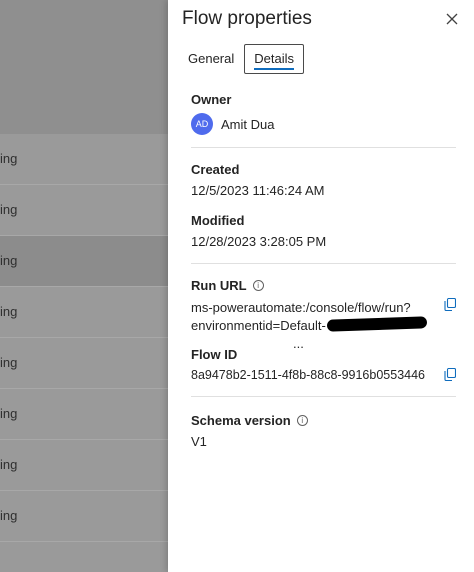 This screenshot has width=474, height=572. Describe the element at coordinates (219, 285) in the screenshot. I see `run-url-label-text: Run URL` at that location.